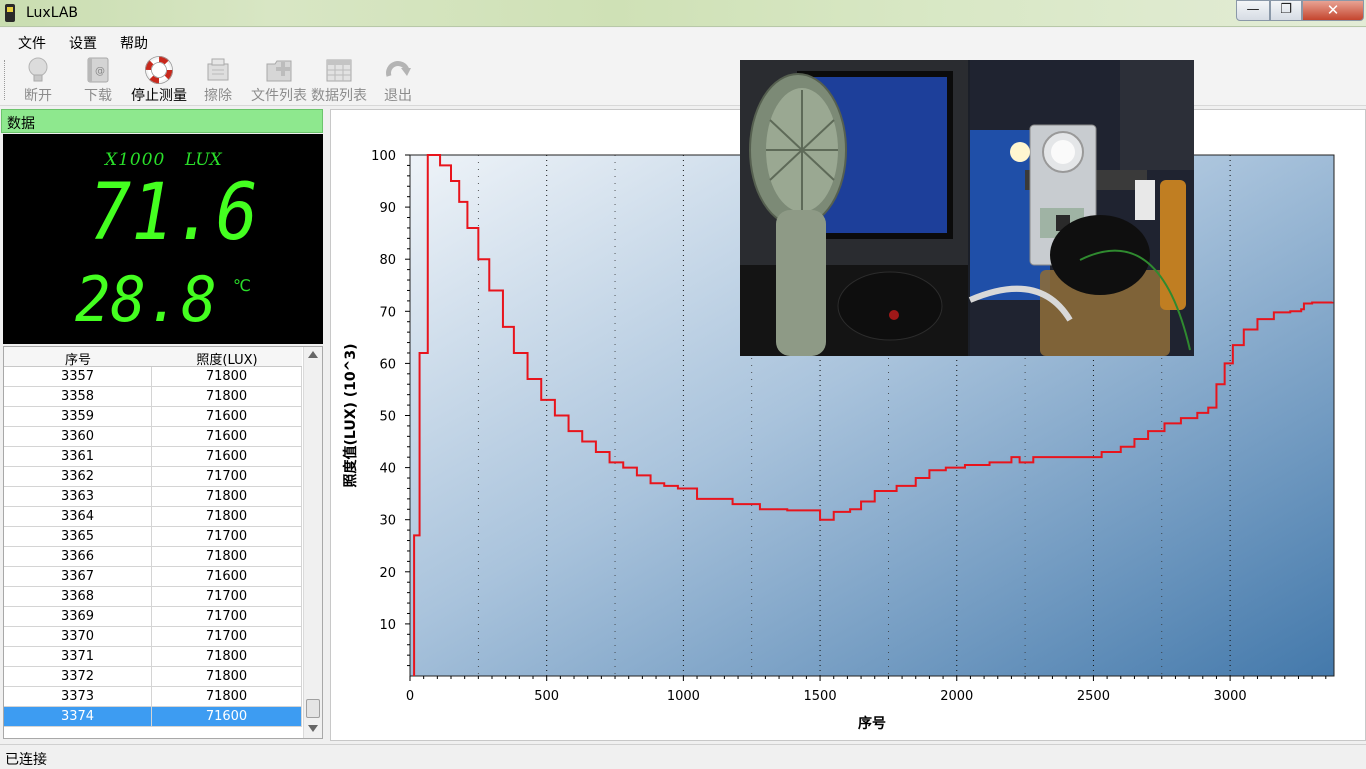  Describe the element at coordinates (153, 537) in the screenshot. I see `table-row: 3365 71700` at that location.